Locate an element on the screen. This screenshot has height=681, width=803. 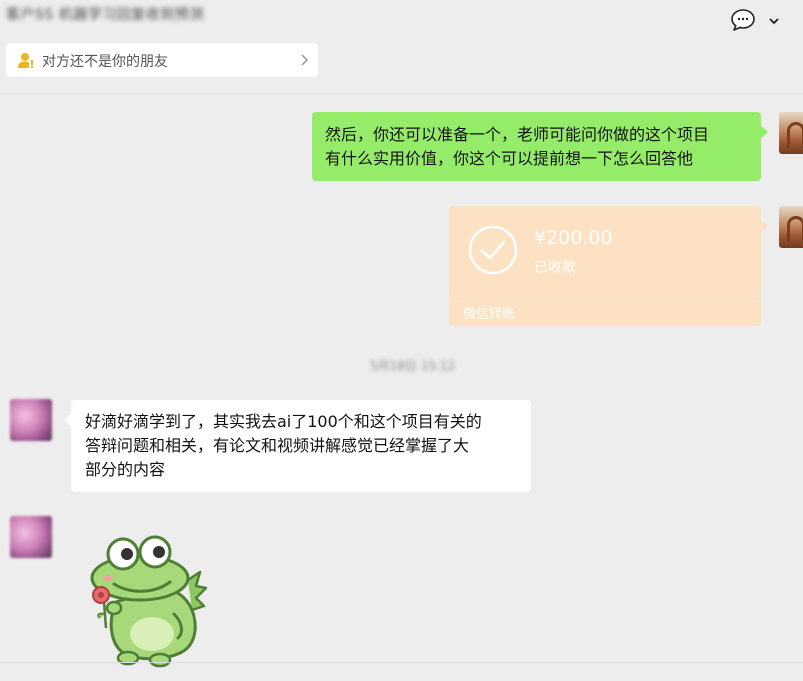
notice-text: 对方还不是你的朋友 is located at coordinates (105, 62).